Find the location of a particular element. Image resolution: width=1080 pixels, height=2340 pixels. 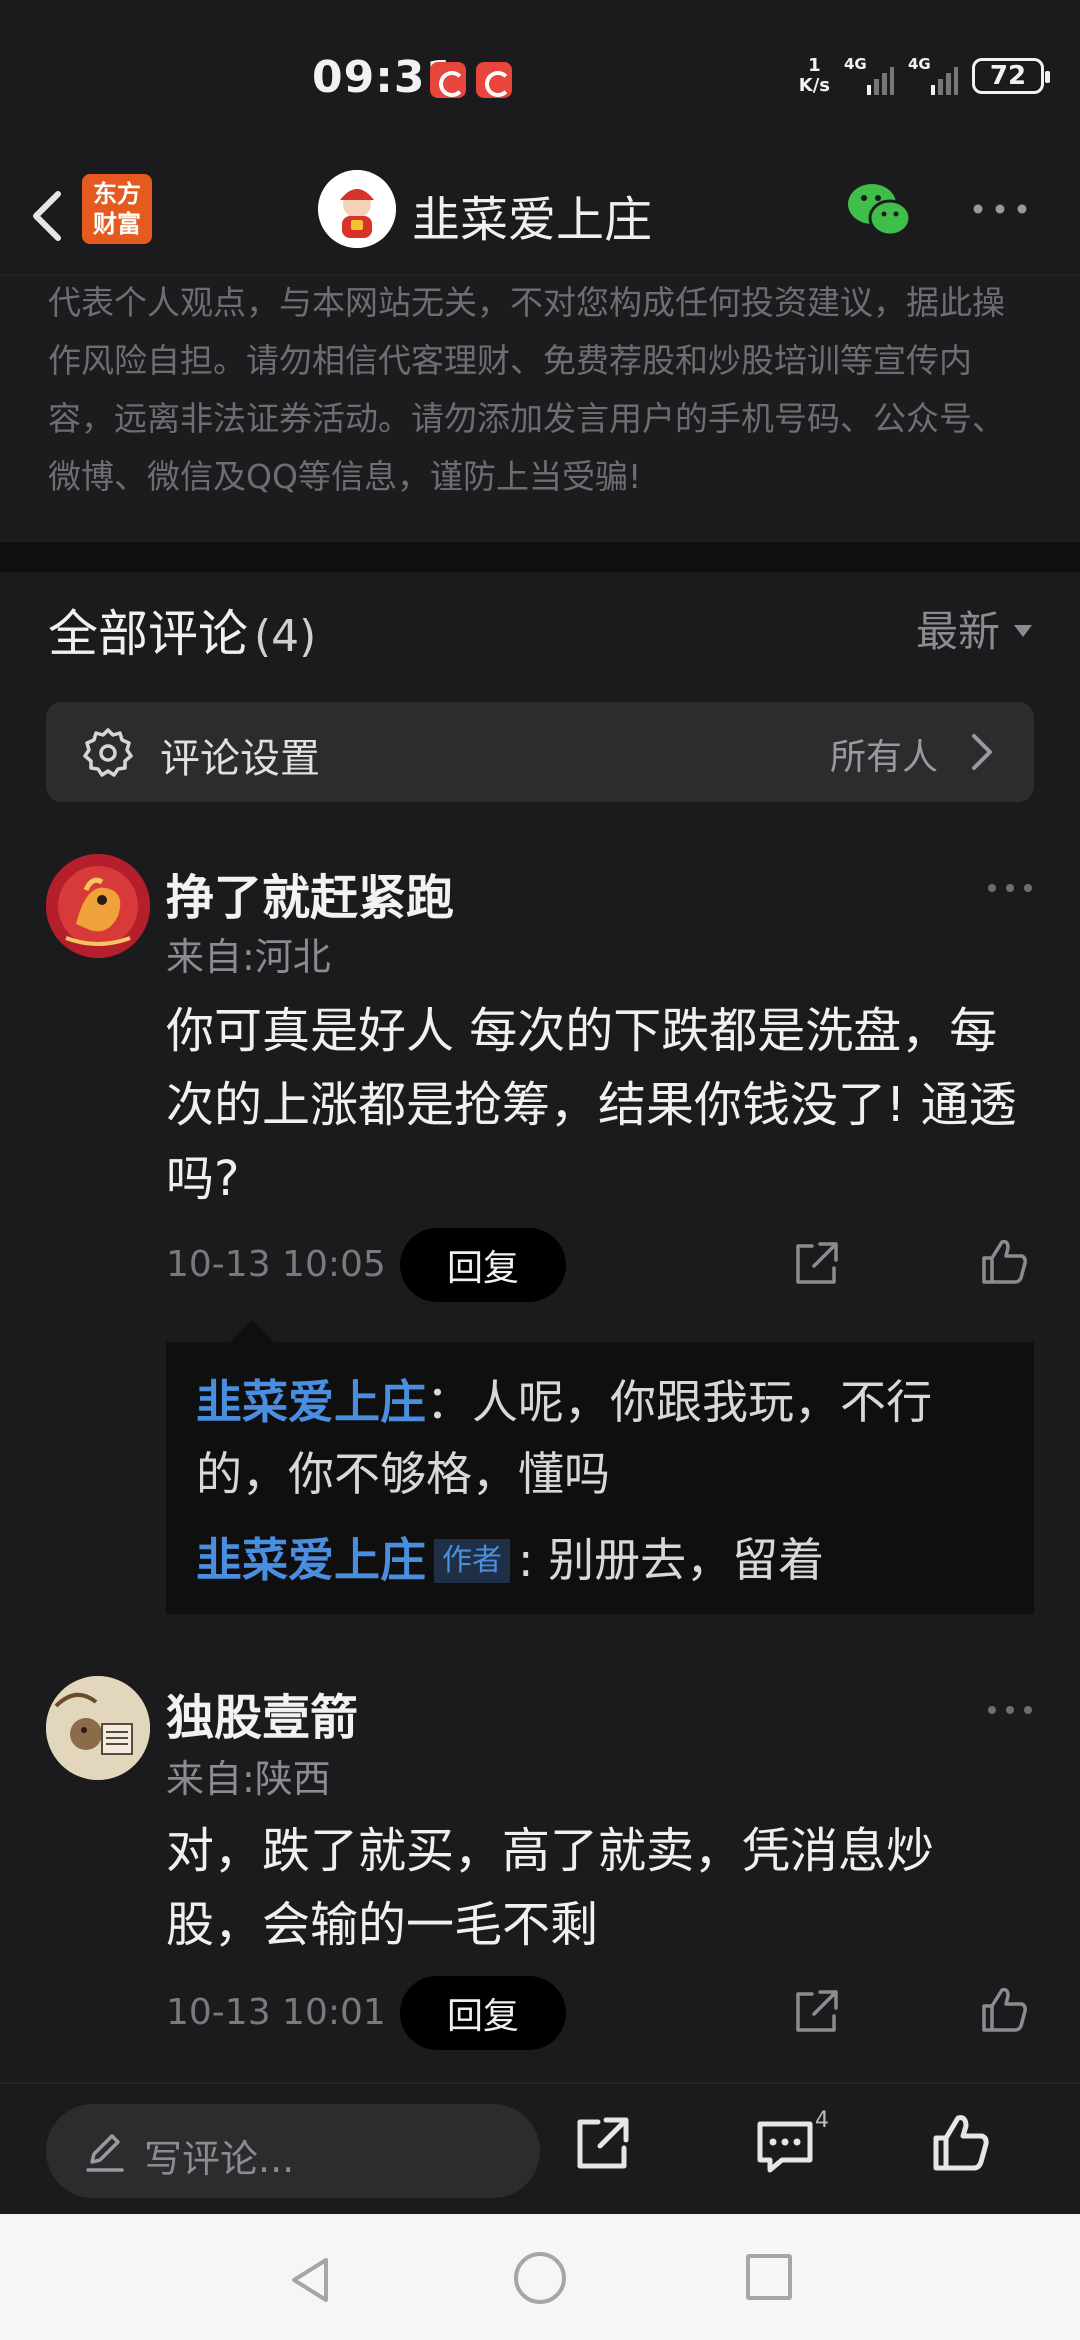

reply-item: 韭菜爱上庄 作者: 别册去，留着 is located at coordinates (600, 1560).